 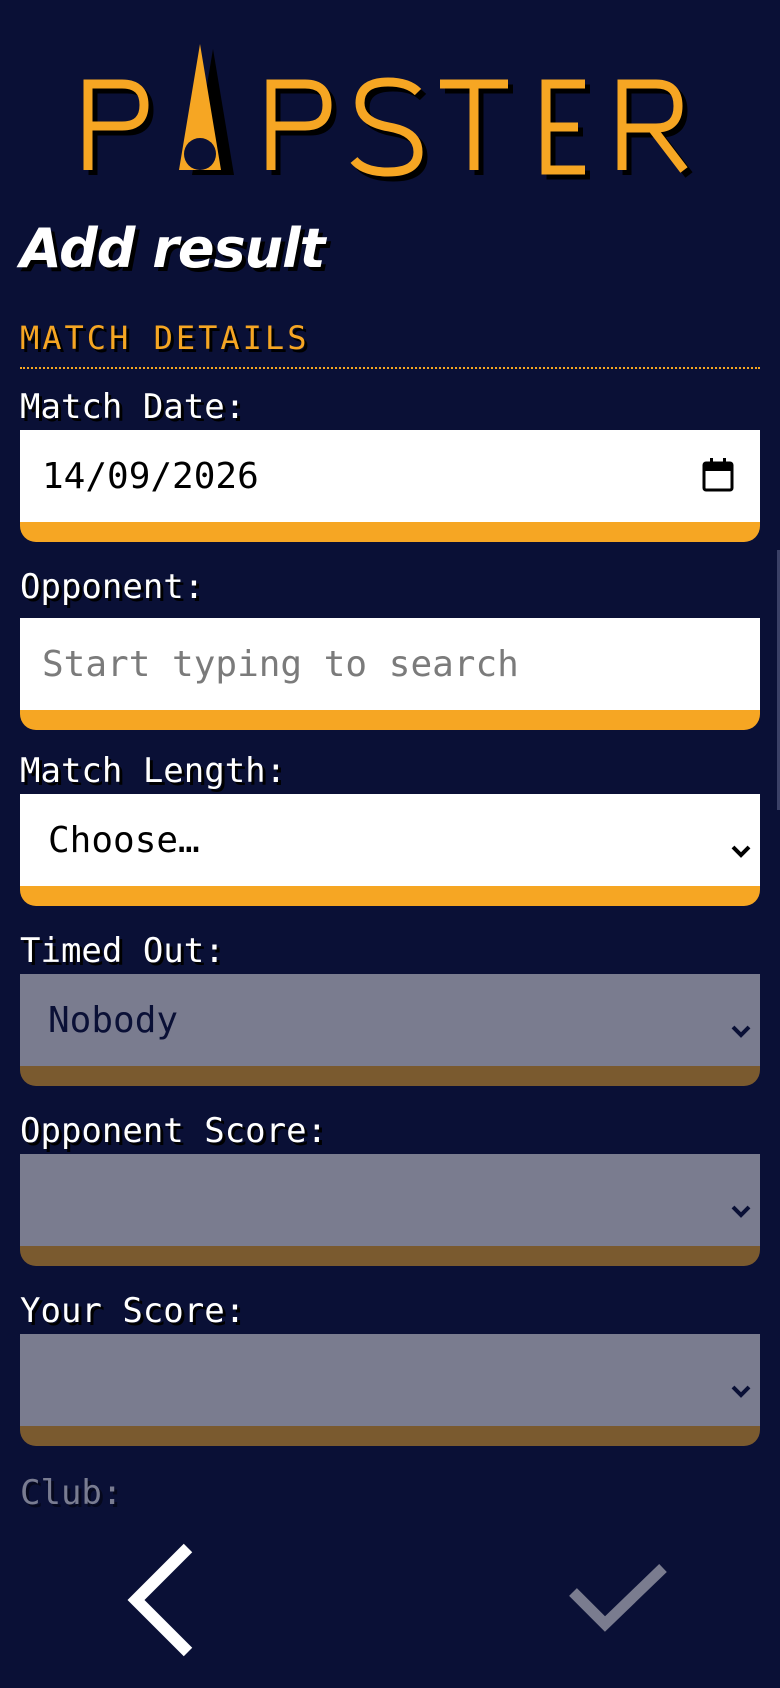 I want to click on back-chevron-icon, so click(x=165, y=1600).